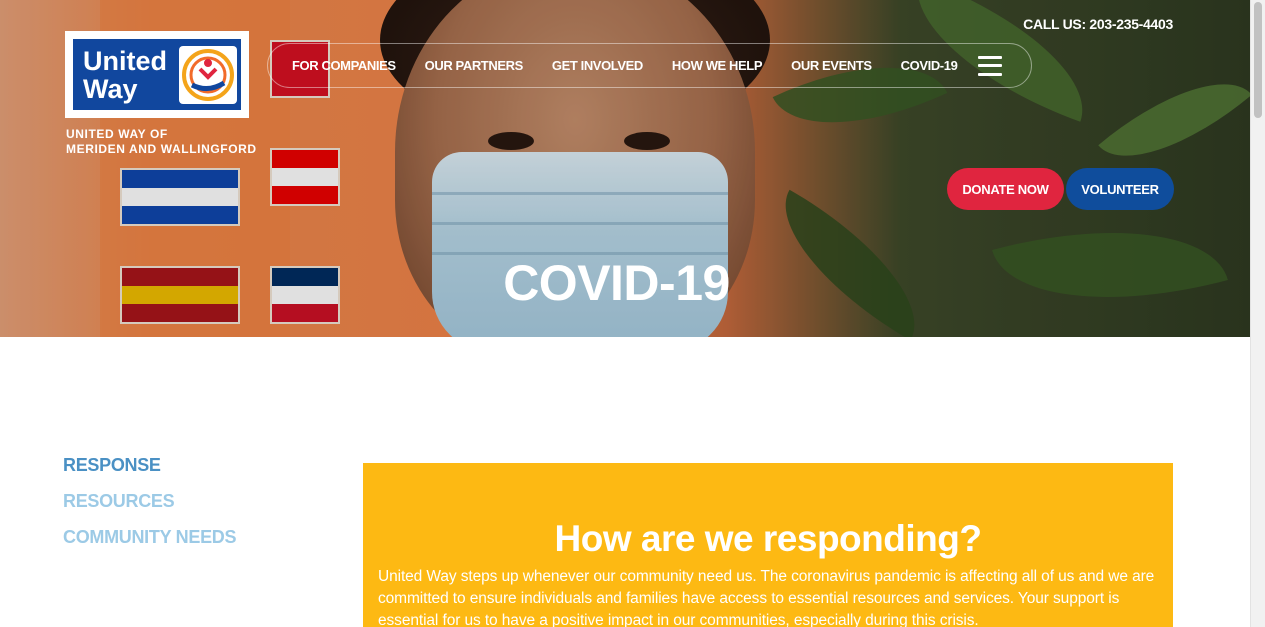 The width and height of the screenshot is (1265, 627). Describe the element at coordinates (717, 65) in the screenshot. I see `nav-how-we-help: HOW WE HELP` at that location.